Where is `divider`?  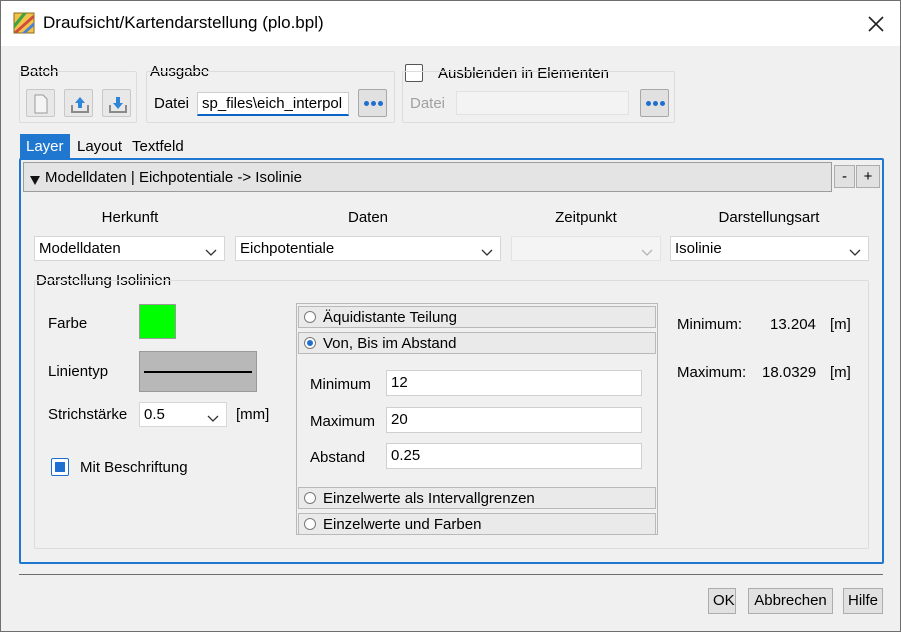
divider is located at coordinates (451, 574).